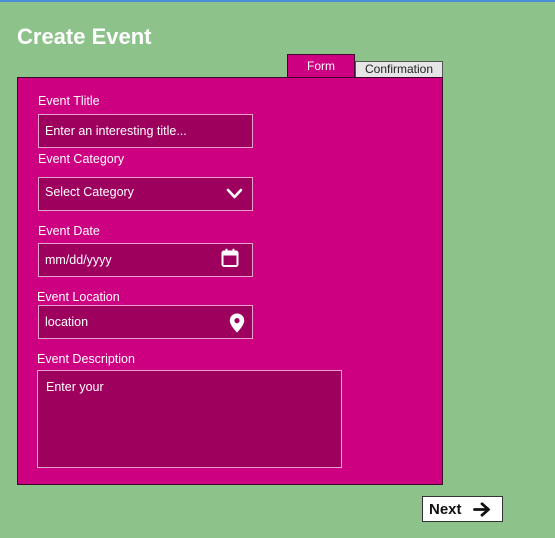  Describe the element at coordinates (86, 359) in the screenshot. I see `event-description-label: Event Description` at that location.